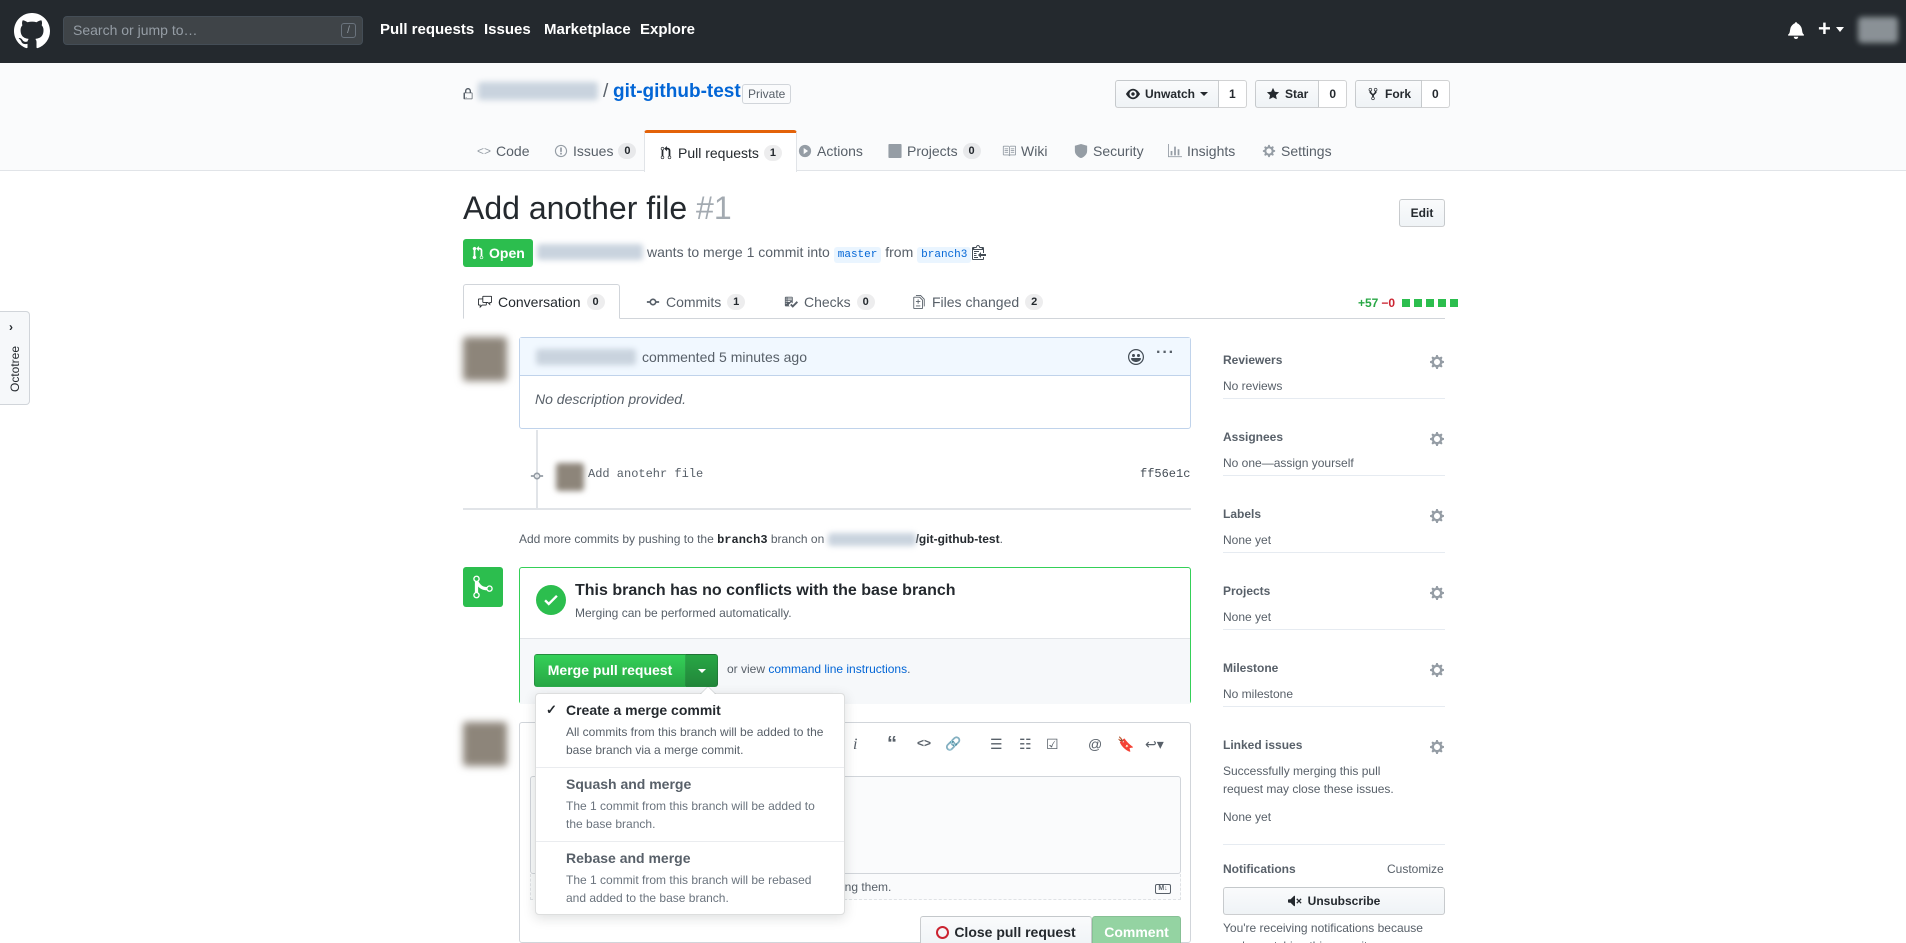 The height and width of the screenshot is (943, 1906). Describe the element at coordinates (1242, 514) in the screenshot. I see `sidebar-labels-label: Labels` at that location.